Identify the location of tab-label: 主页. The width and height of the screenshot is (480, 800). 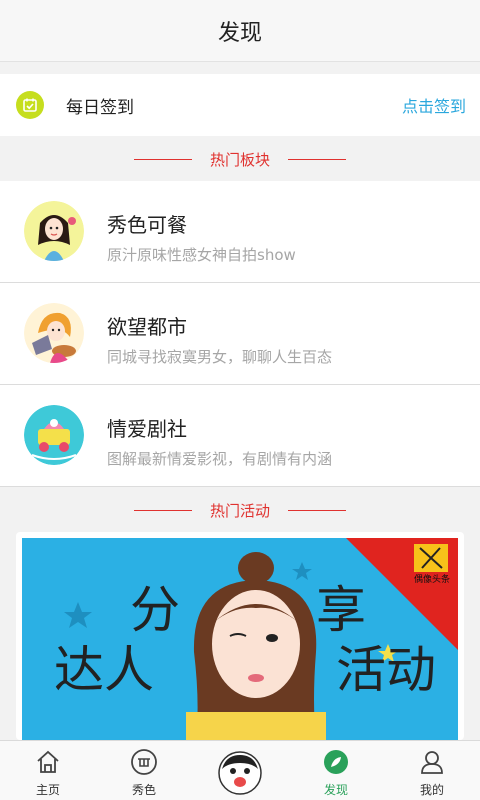
(47, 790).